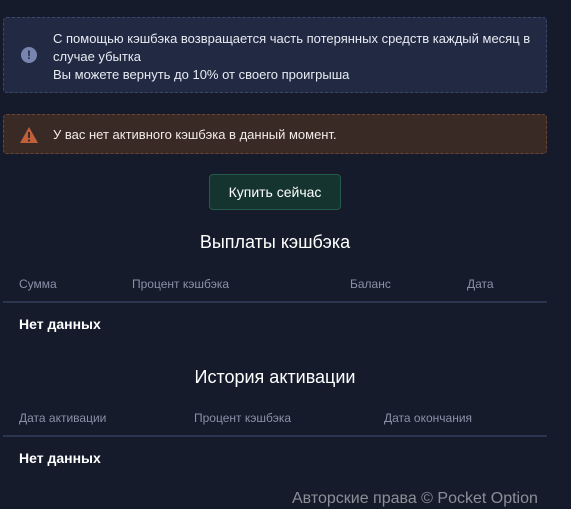 This screenshot has width=571, height=509. I want to click on payouts-title: Выплаты кэшбэка, so click(275, 242).